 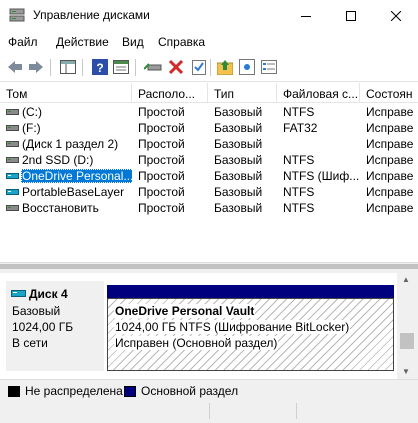 What do you see at coordinates (133, 42) in the screenshot?
I see `menu-view: Вид` at bounding box center [133, 42].